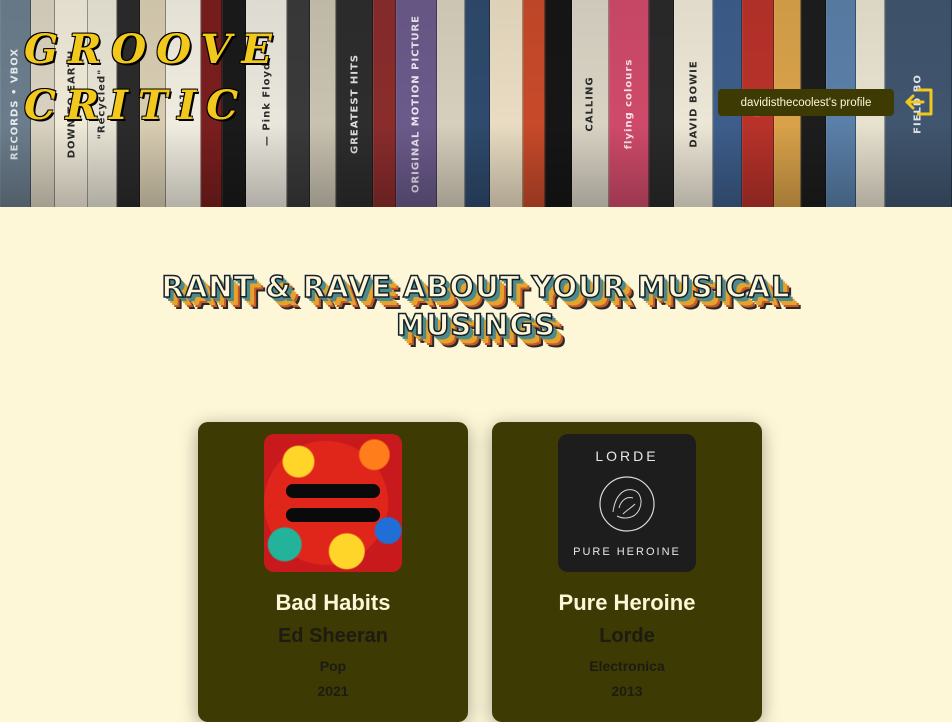  I want to click on logo-line-1: GROOVE, so click(153, 49).